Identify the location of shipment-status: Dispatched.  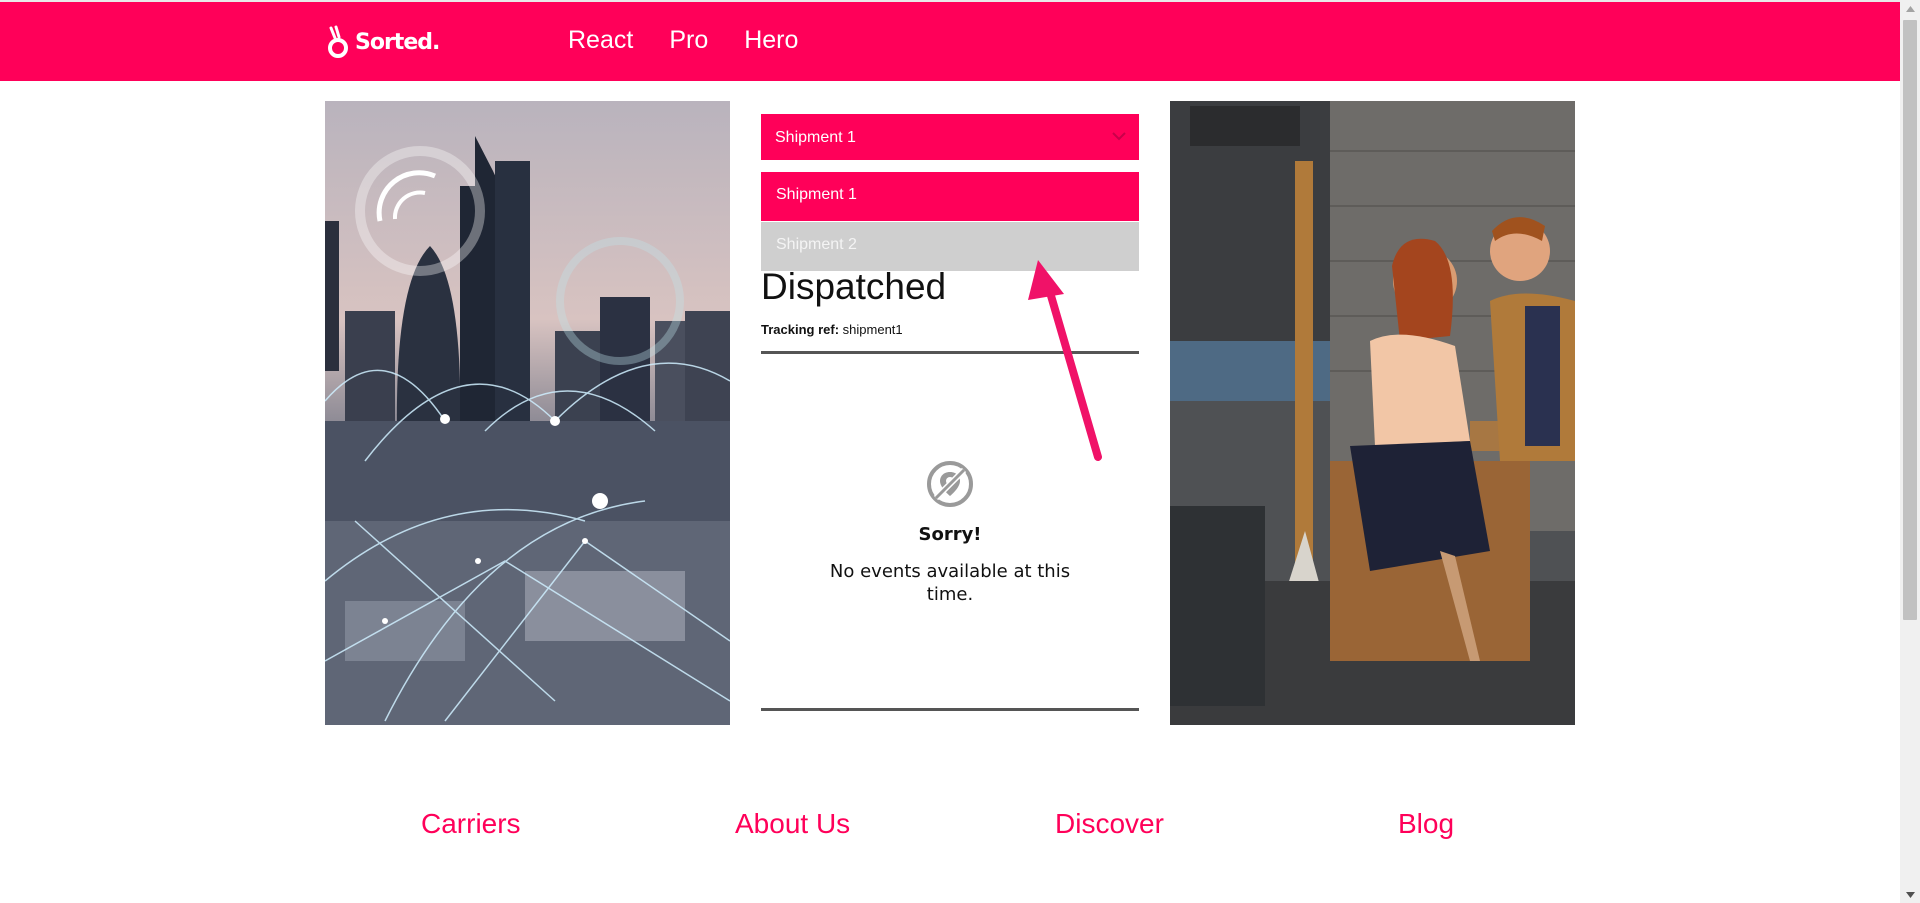
(854, 286).